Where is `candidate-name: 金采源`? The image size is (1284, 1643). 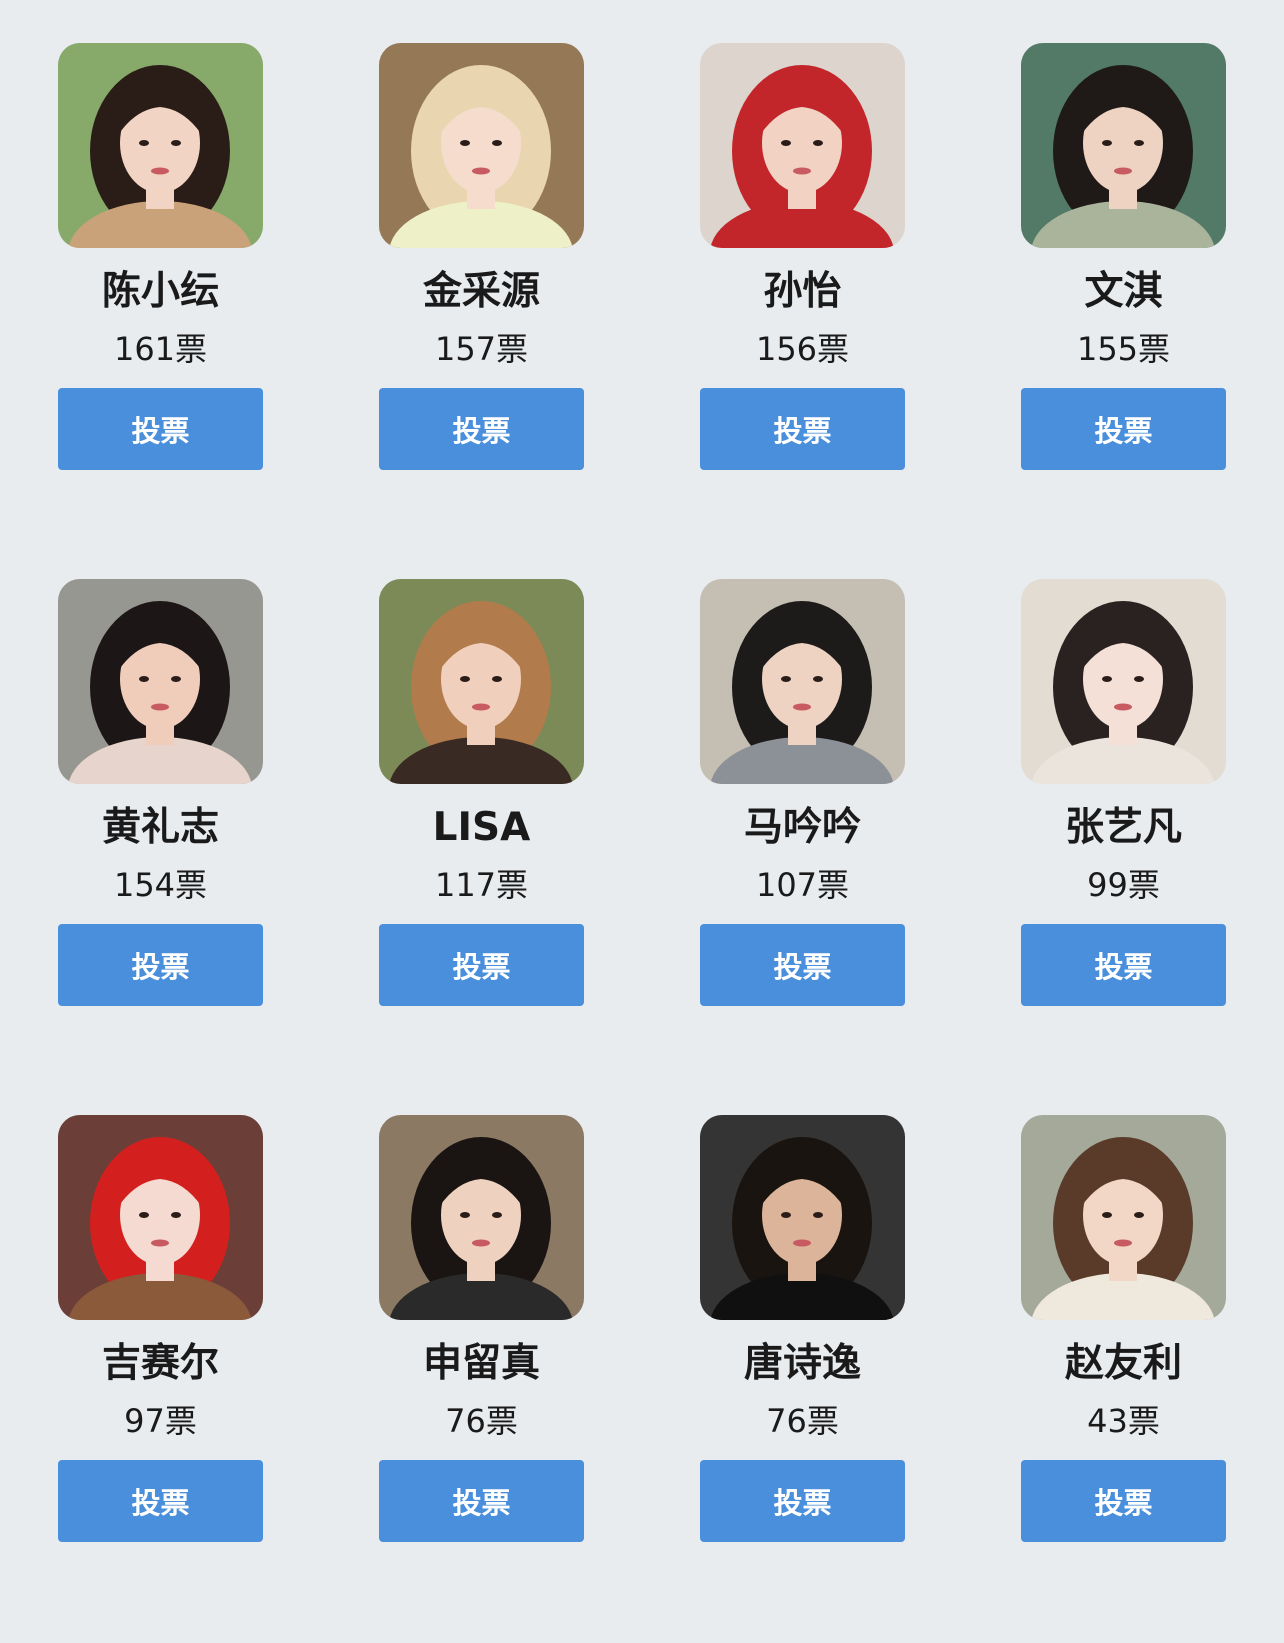 candidate-name: 金采源 is located at coordinates (481, 291).